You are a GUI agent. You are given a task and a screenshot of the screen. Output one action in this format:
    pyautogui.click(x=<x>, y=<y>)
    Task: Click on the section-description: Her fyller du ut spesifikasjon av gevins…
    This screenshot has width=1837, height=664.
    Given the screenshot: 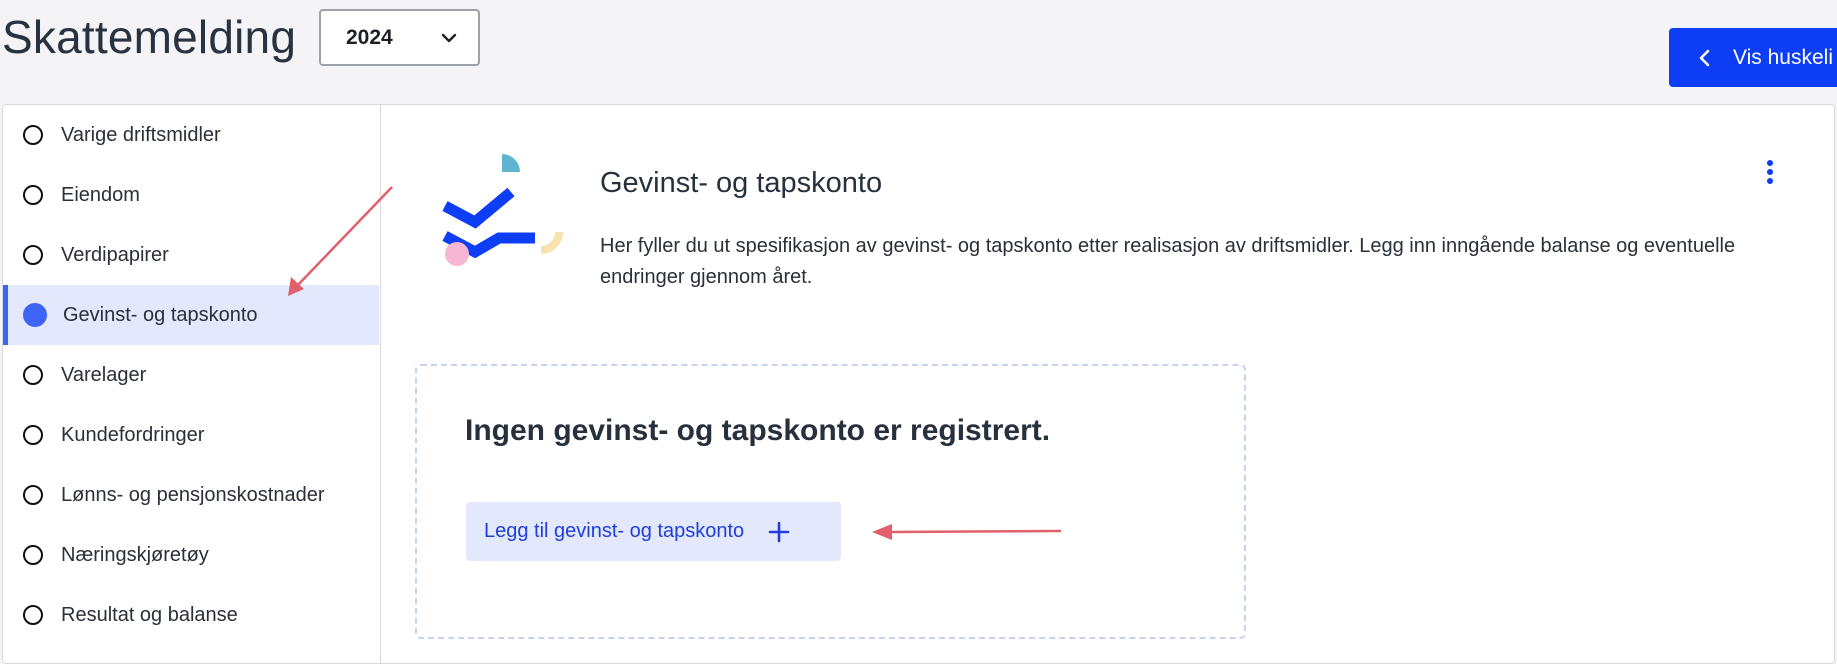 What is the action you would take?
    pyautogui.click(x=1168, y=261)
    